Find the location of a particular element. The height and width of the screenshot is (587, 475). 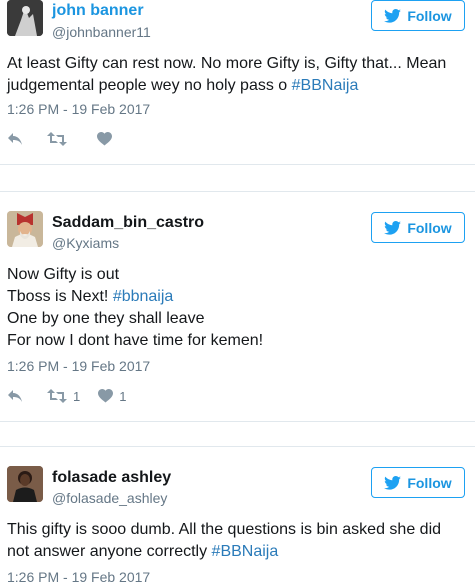

tweet-line-text: judgemental people wey no holy pass o is located at coordinates (149, 85).